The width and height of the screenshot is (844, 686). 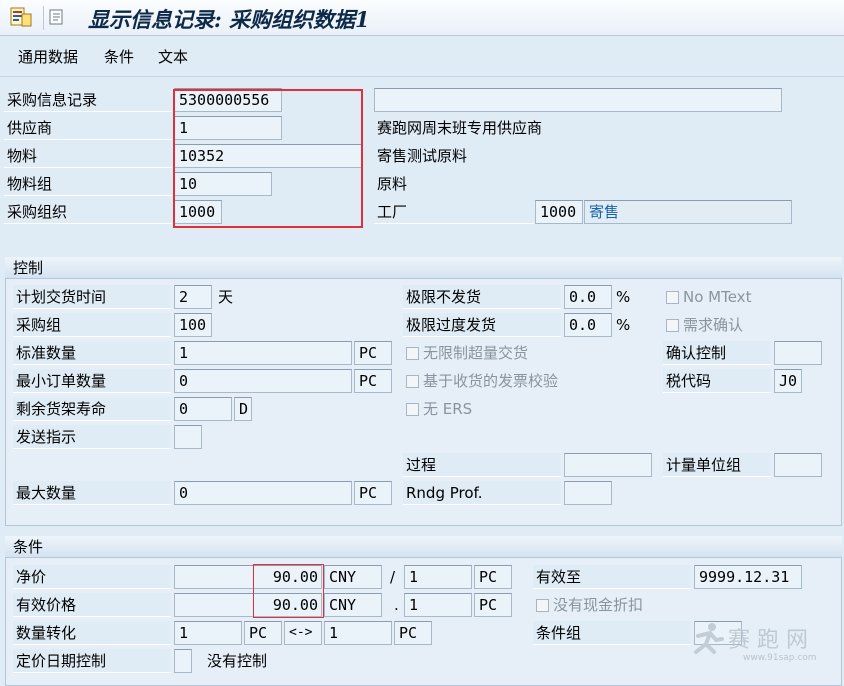 What do you see at coordinates (358, 633) in the screenshot?
I see `qty-conv-to-field: 1` at bounding box center [358, 633].